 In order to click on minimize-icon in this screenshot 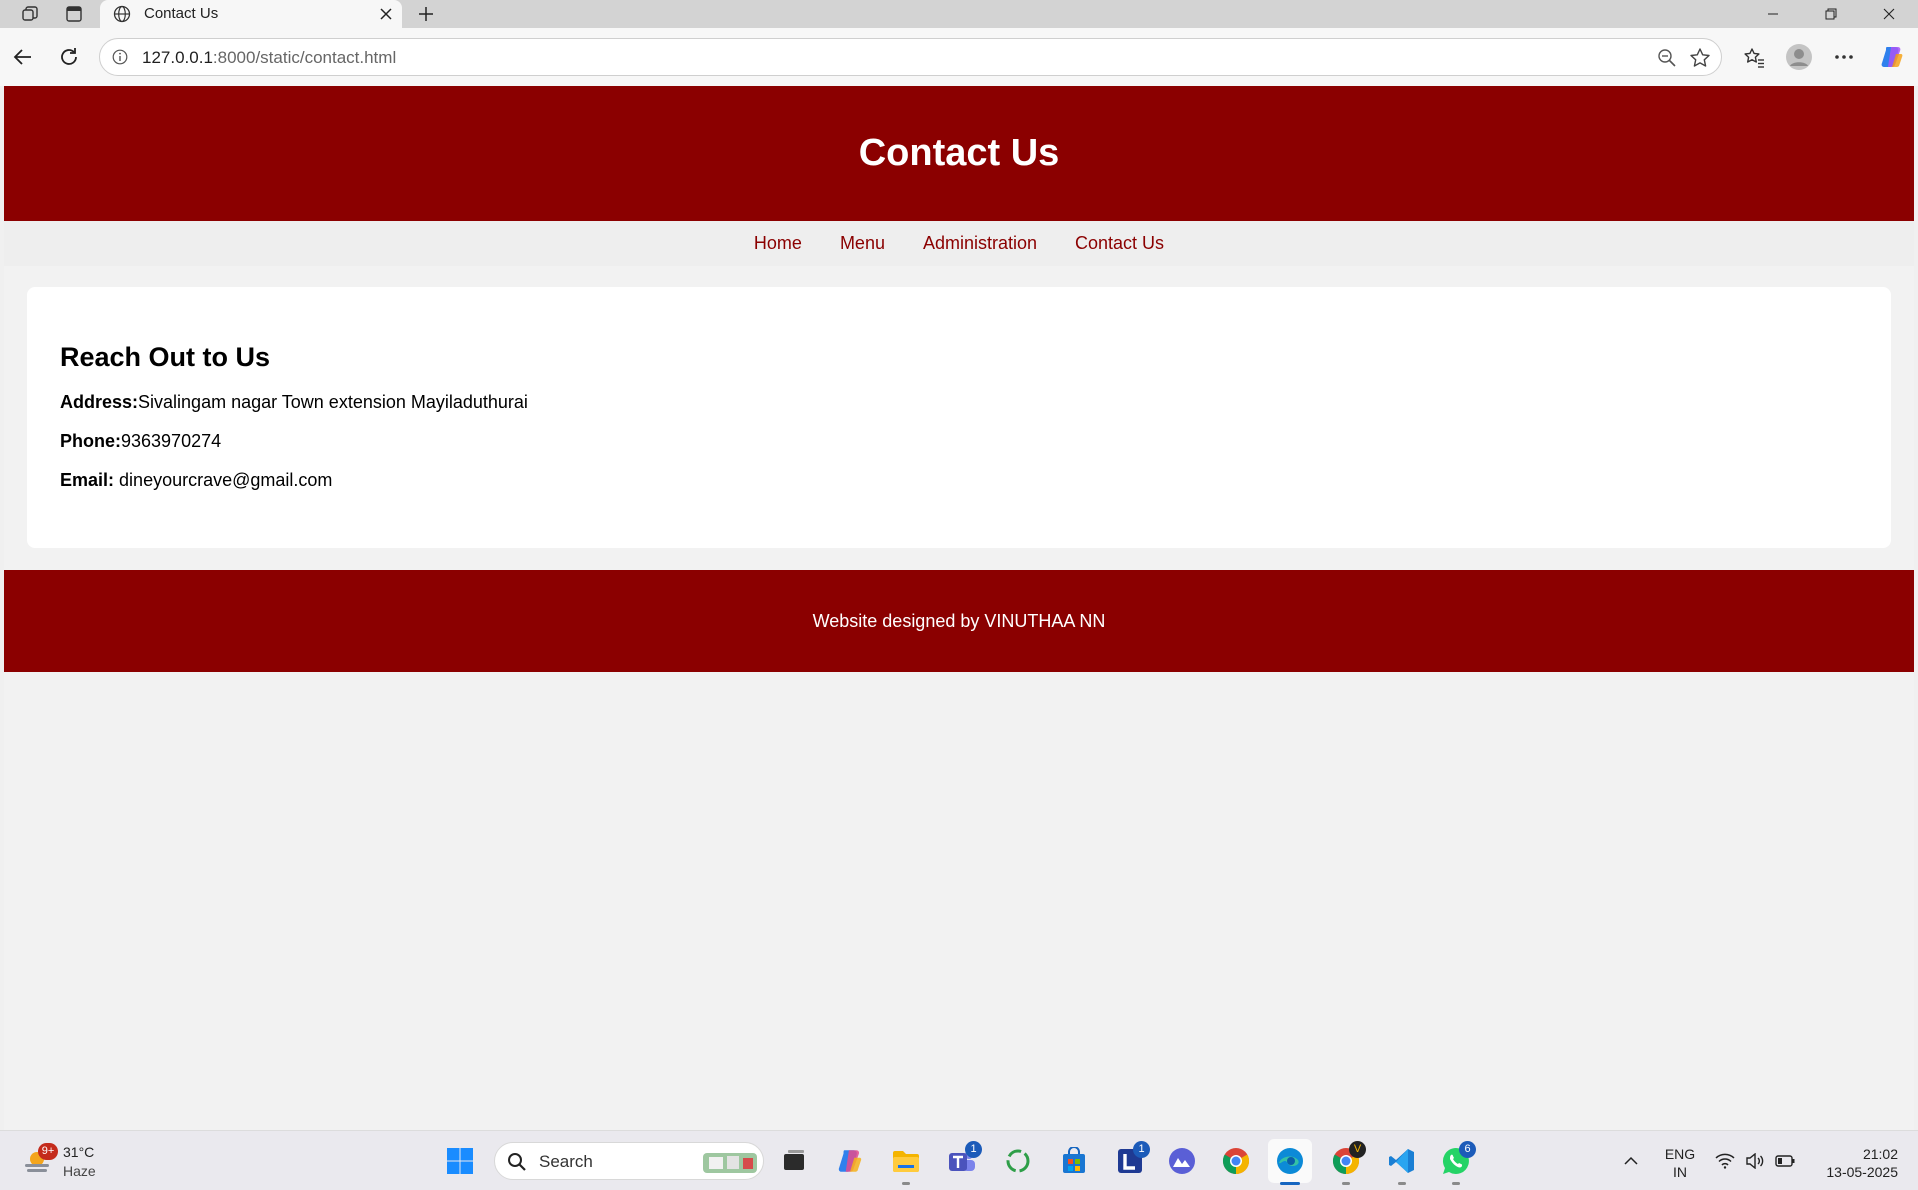, I will do `click(1773, 14)`.